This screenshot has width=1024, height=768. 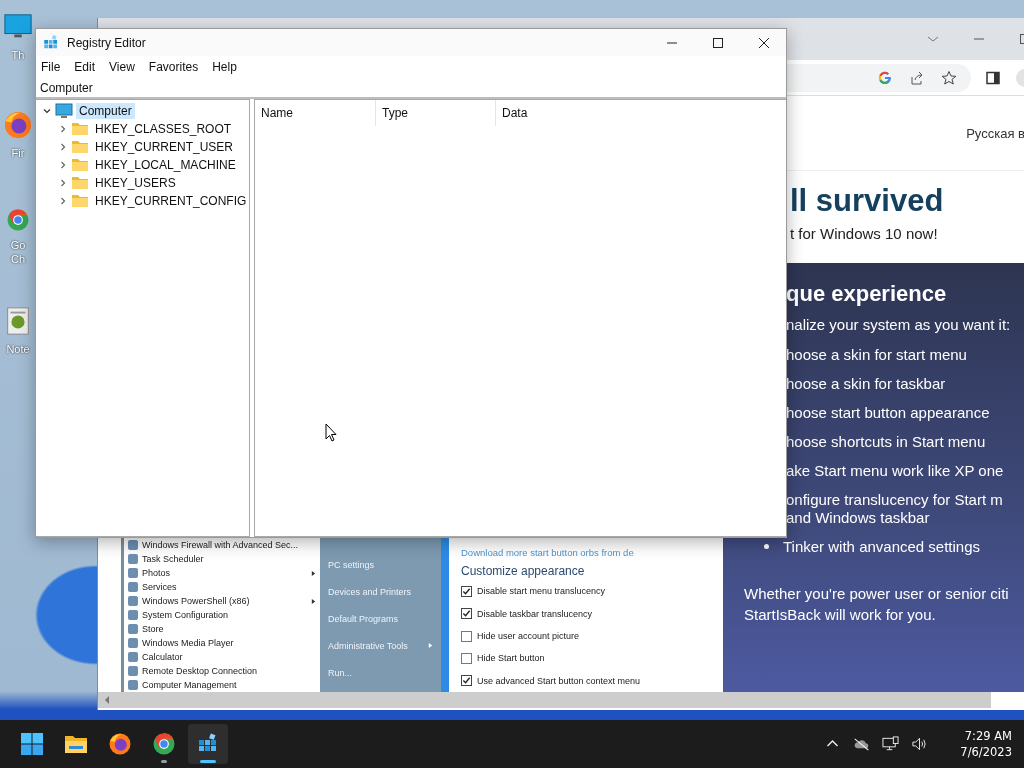 I want to click on share-icon, so click(x=917, y=77).